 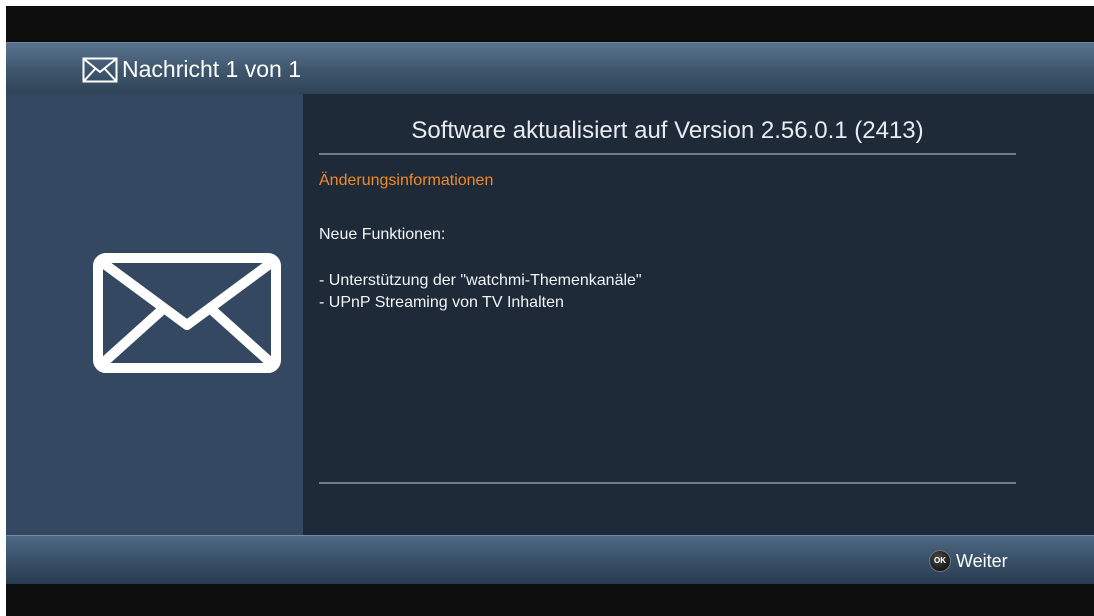 I want to click on message-line: Neue Funktionen:, so click(x=382, y=234).